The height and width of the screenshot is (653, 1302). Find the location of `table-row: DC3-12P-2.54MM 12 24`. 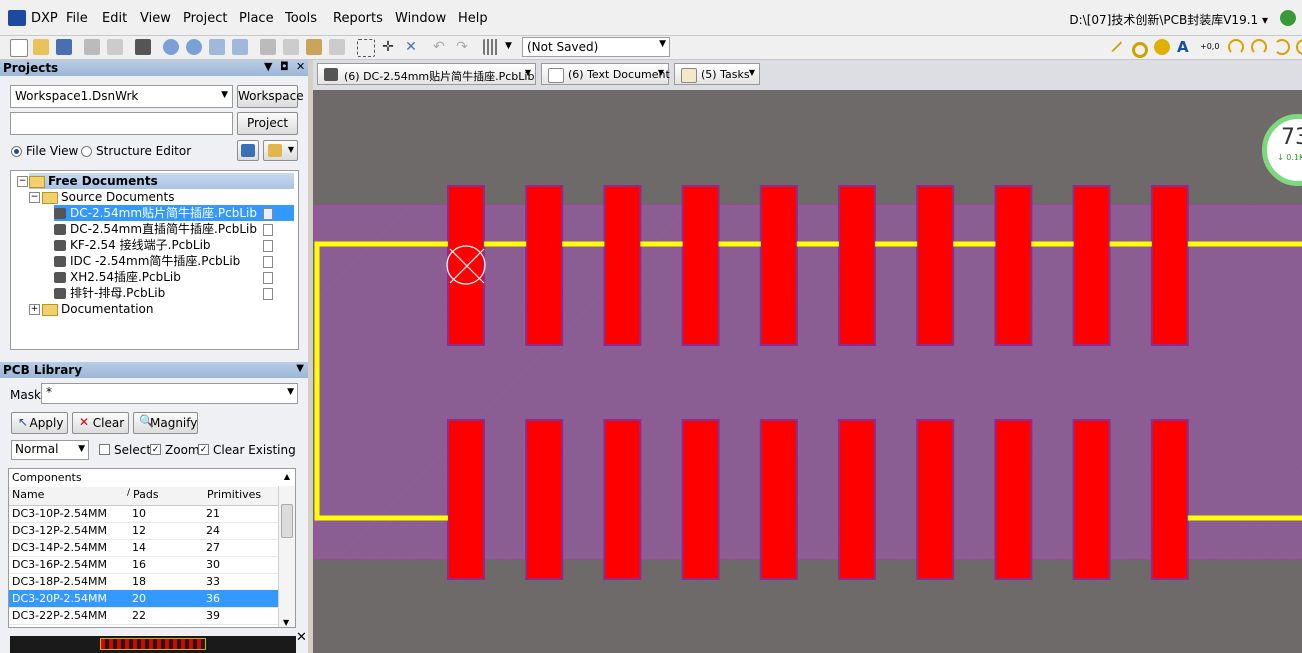

table-row: DC3-12P-2.54MM 12 24 is located at coordinates (144, 531).